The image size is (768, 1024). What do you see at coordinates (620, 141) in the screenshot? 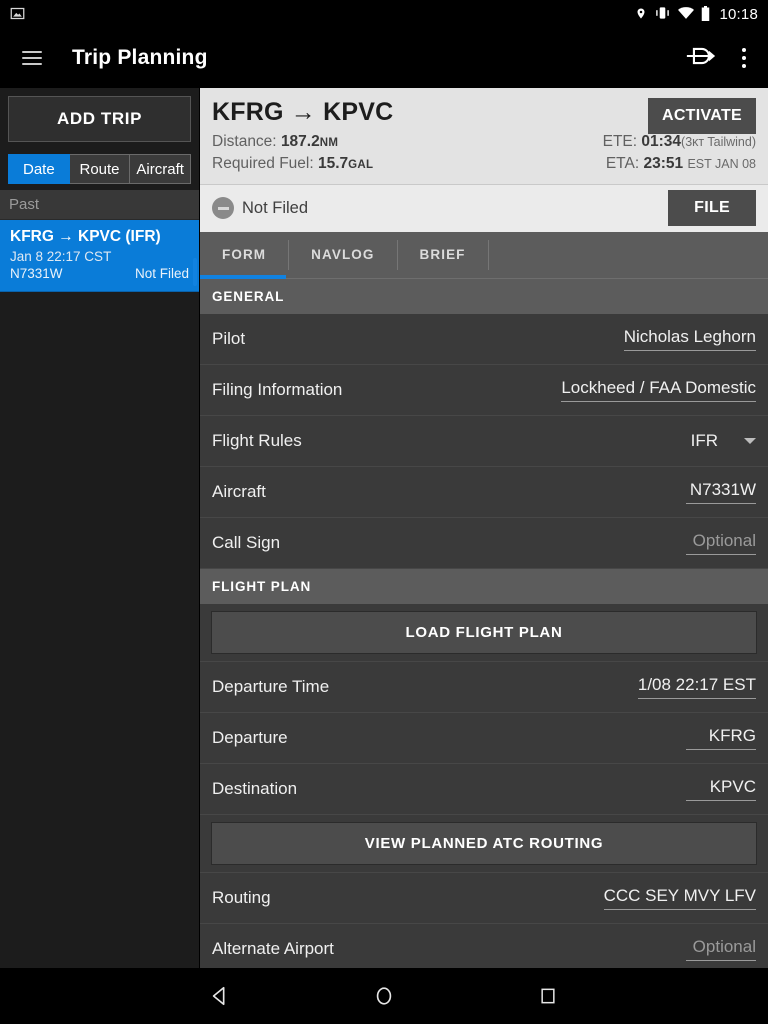
I see `ete-label: ETE:` at bounding box center [620, 141].